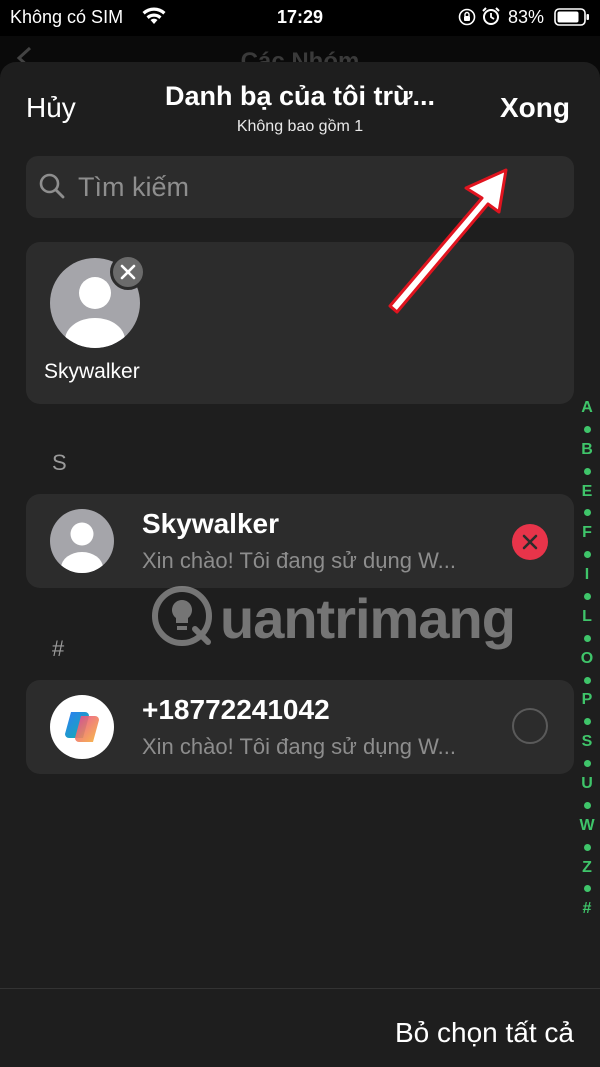  Describe the element at coordinates (484, 1033) in the screenshot. I see `deselect-all-button: Bỏ chọn tất cả` at that location.